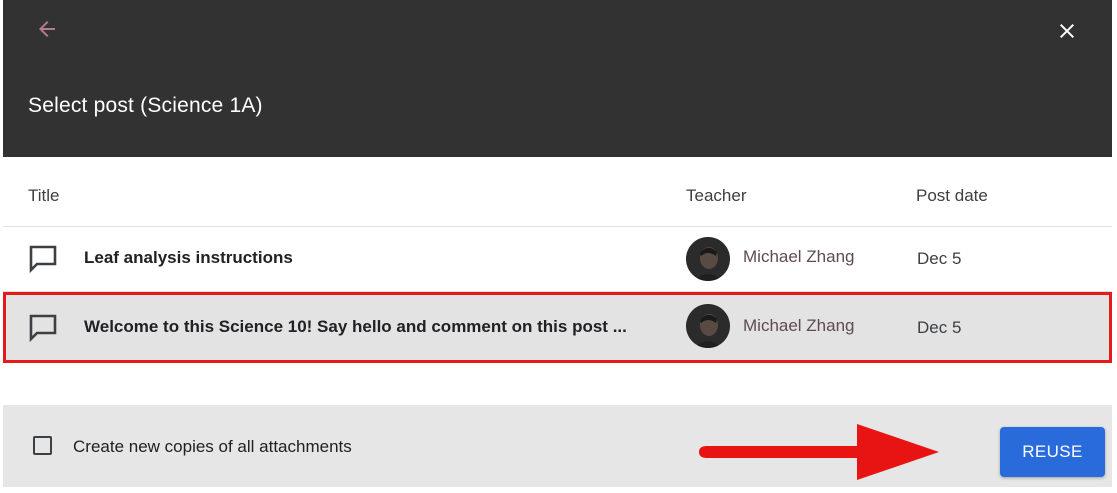 This screenshot has height=493, width=1117. I want to click on arrow-back-icon, so click(47, 29).